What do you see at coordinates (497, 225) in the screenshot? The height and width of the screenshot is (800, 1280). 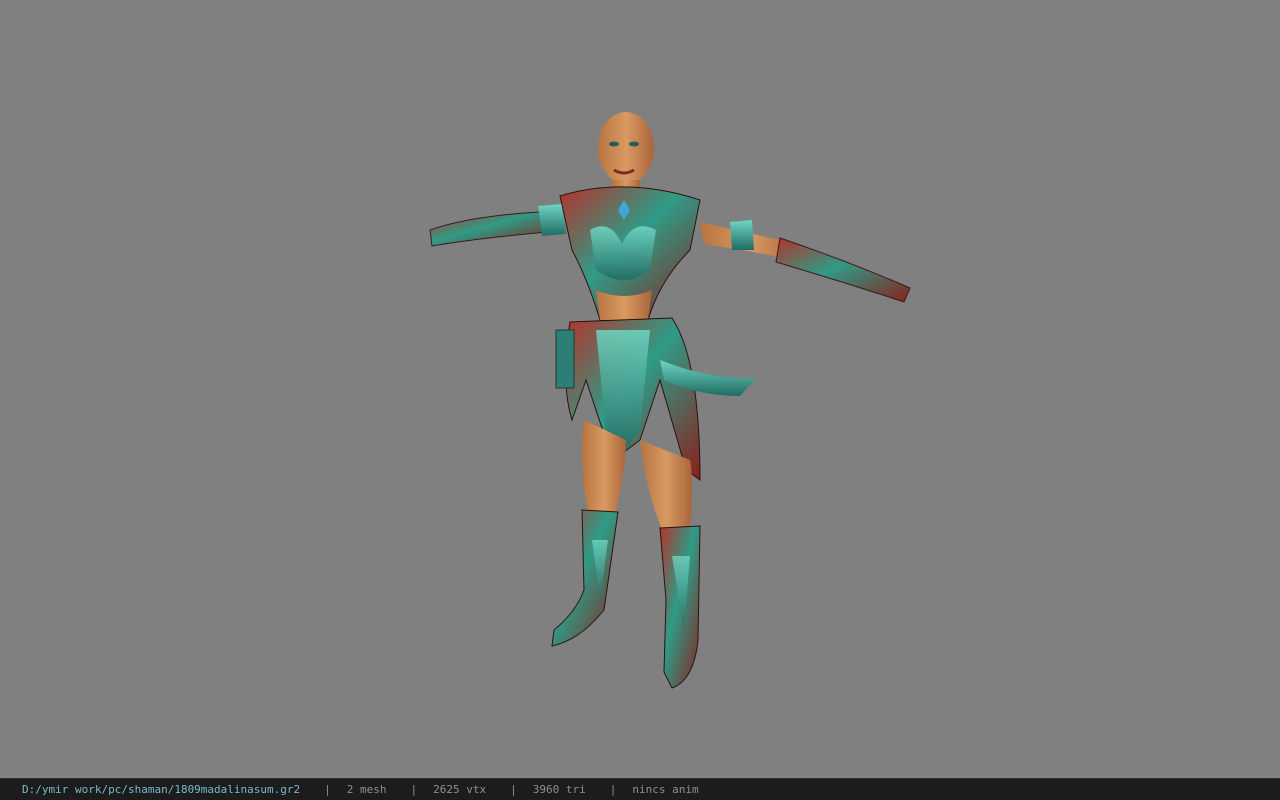 I see `left-arm` at bounding box center [497, 225].